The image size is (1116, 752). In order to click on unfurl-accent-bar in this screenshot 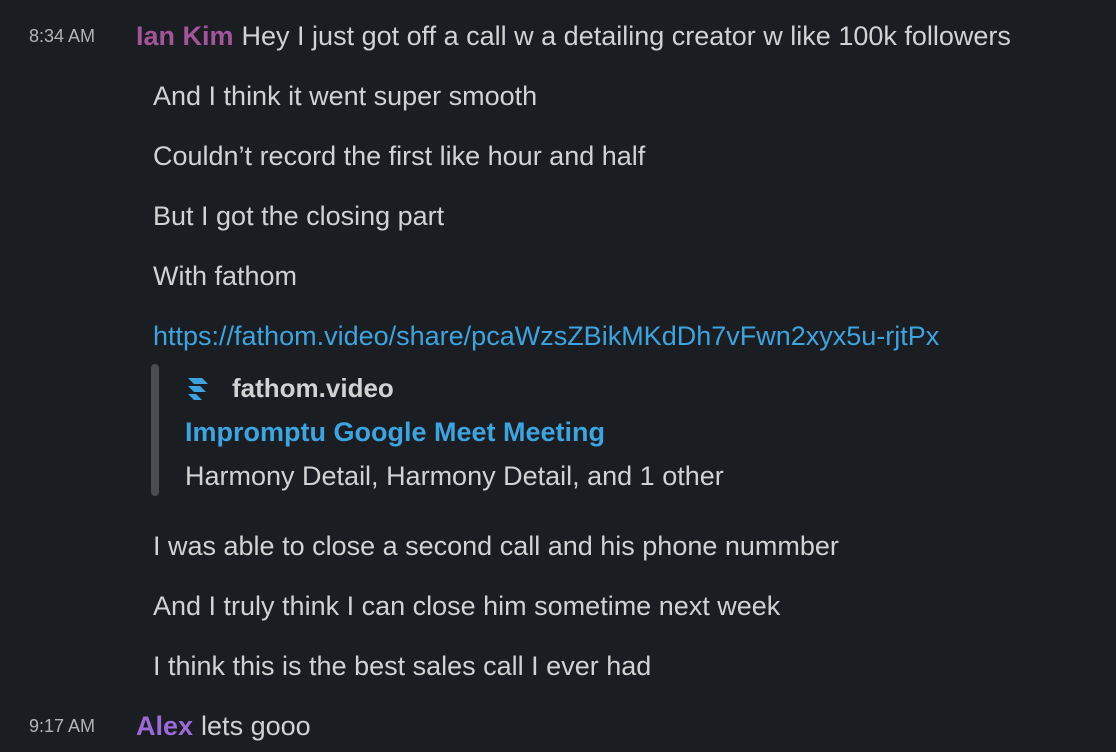, I will do `click(155, 430)`.